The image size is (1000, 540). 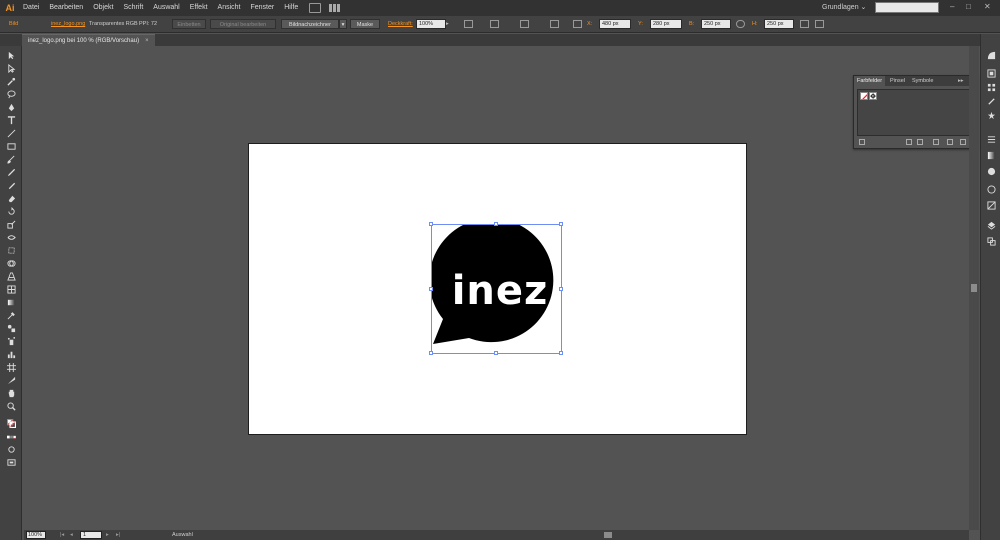 I want to click on next-artboard-icon: ▸, so click(x=107, y=535).